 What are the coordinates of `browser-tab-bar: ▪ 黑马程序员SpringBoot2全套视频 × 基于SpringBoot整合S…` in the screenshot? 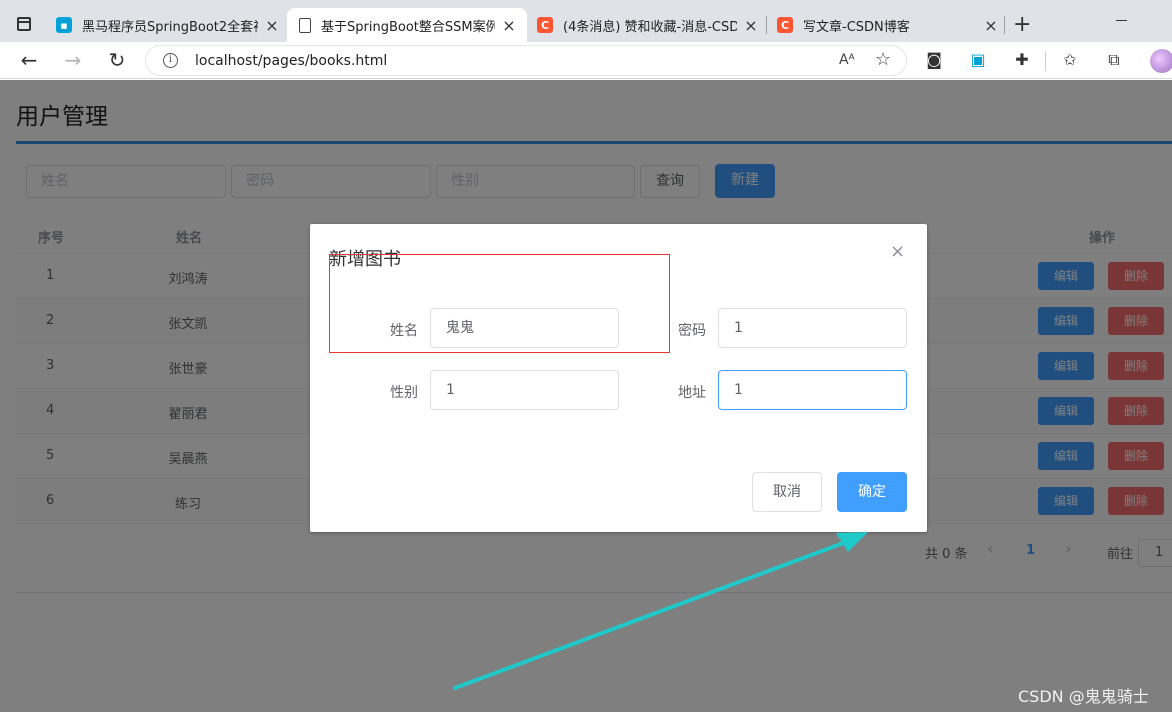 It's located at (586, 21).